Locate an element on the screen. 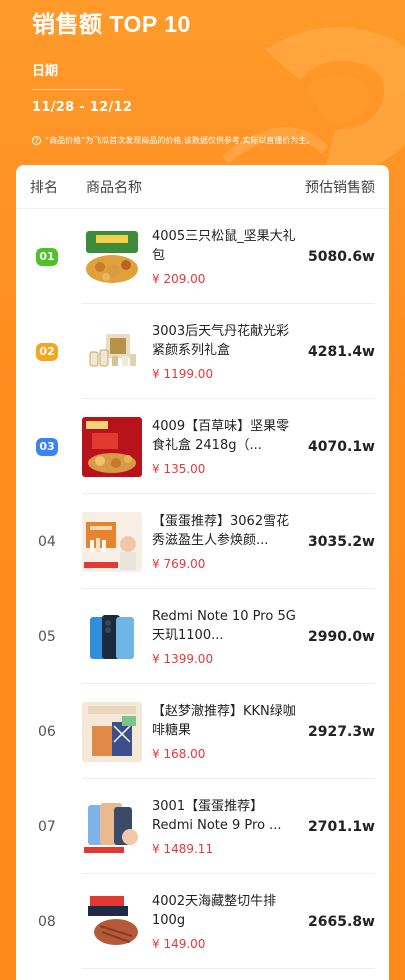 The height and width of the screenshot is (980, 405). rank-number: 05 is located at coordinates (47, 636).